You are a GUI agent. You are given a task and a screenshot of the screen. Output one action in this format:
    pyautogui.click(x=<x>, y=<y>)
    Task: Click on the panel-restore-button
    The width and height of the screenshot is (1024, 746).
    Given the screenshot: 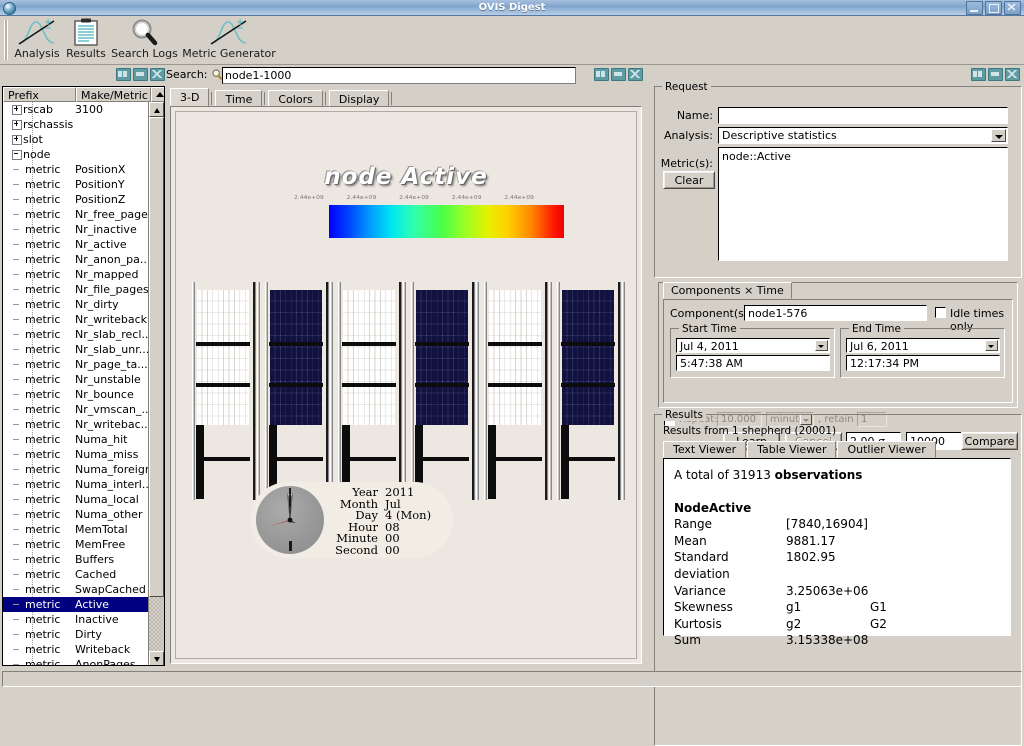 What is the action you would take?
    pyautogui.click(x=123, y=74)
    